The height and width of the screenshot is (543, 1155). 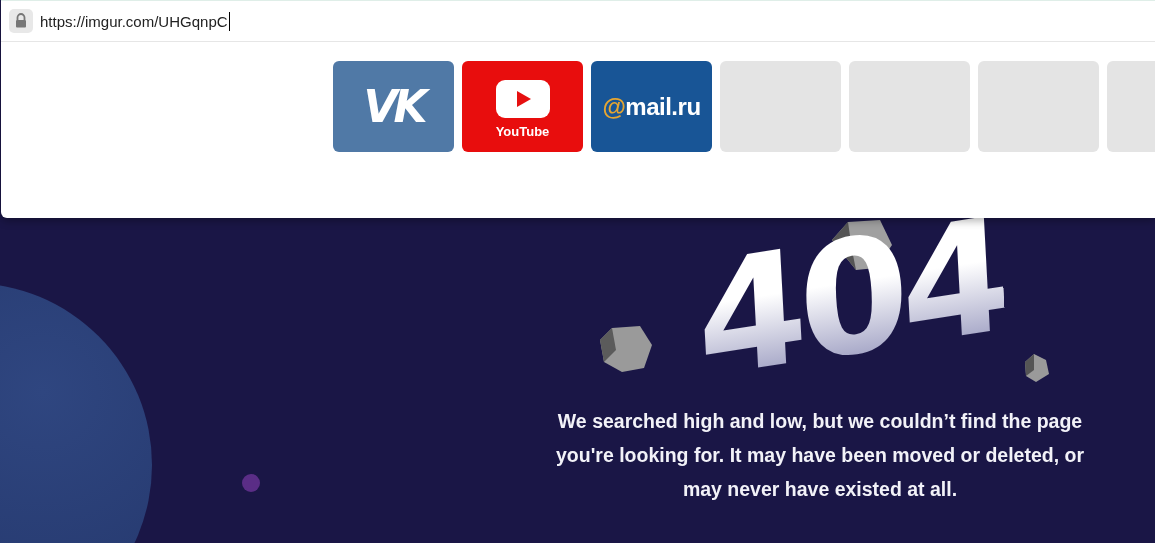 I want to click on play-icon, so click(x=522, y=99).